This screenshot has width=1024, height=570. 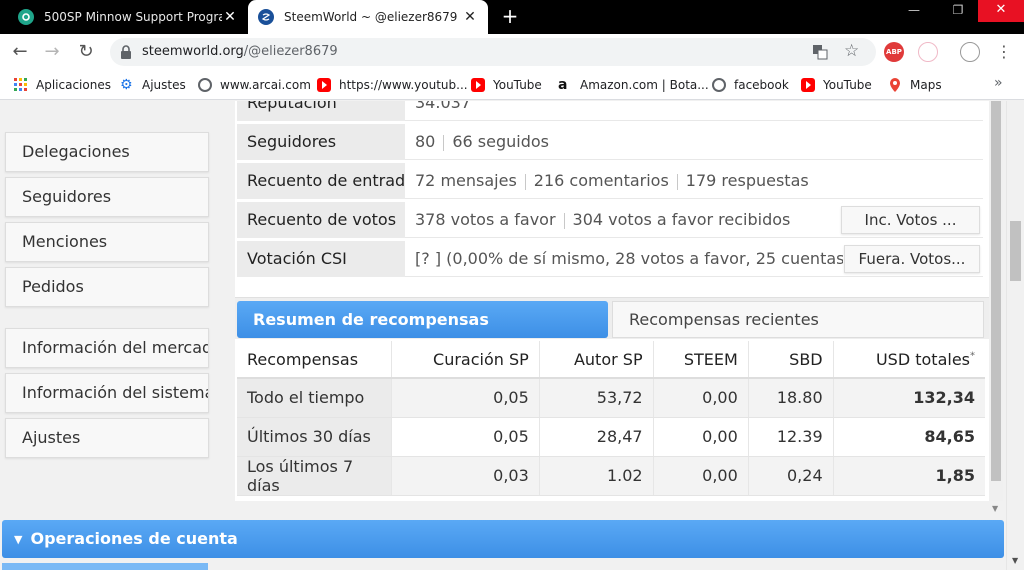 I want to click on new-tab-icon: +, so click(x=510, y=16).